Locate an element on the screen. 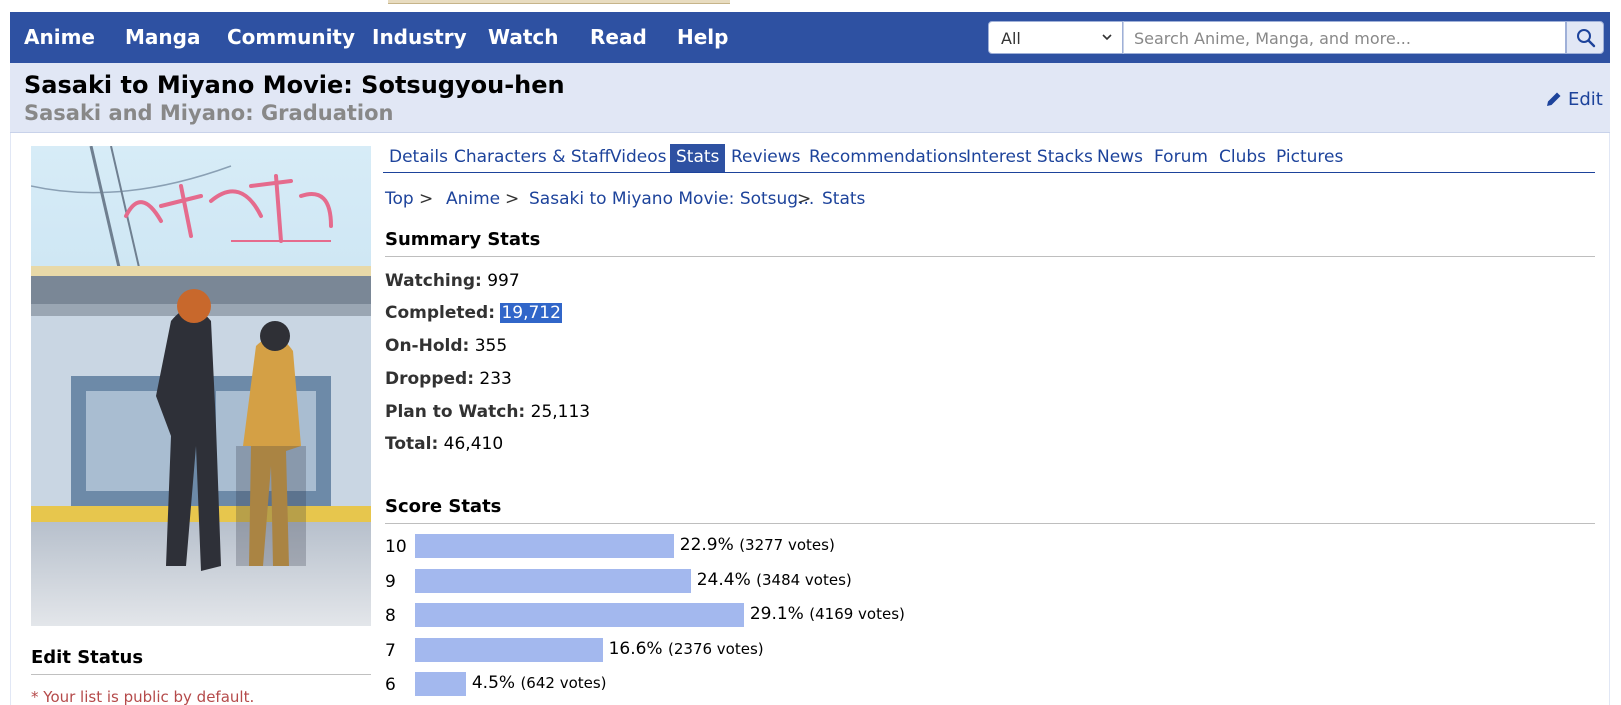  anime-poster-image is located at coordinates (201, 386).